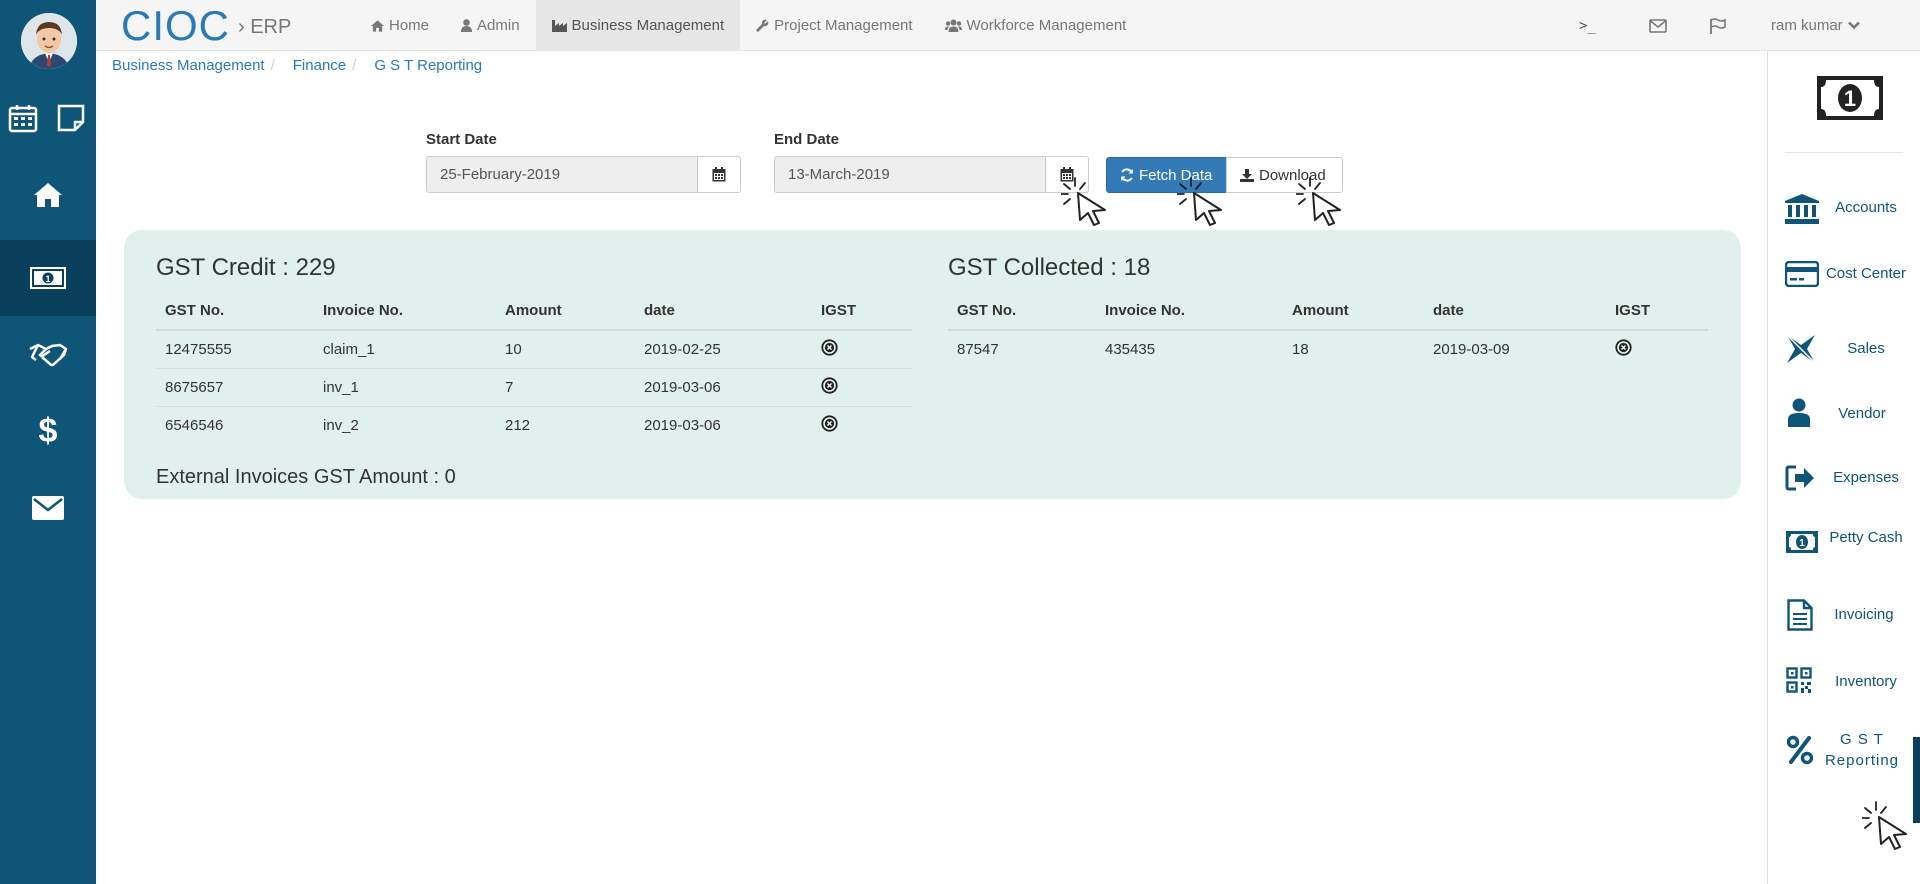 This screenshot has width=1920, height=884. What do you see at coordinates (1587, 25) in the screenshot?
I see `terminal-button: >_` at bounding box center [1587, 25].